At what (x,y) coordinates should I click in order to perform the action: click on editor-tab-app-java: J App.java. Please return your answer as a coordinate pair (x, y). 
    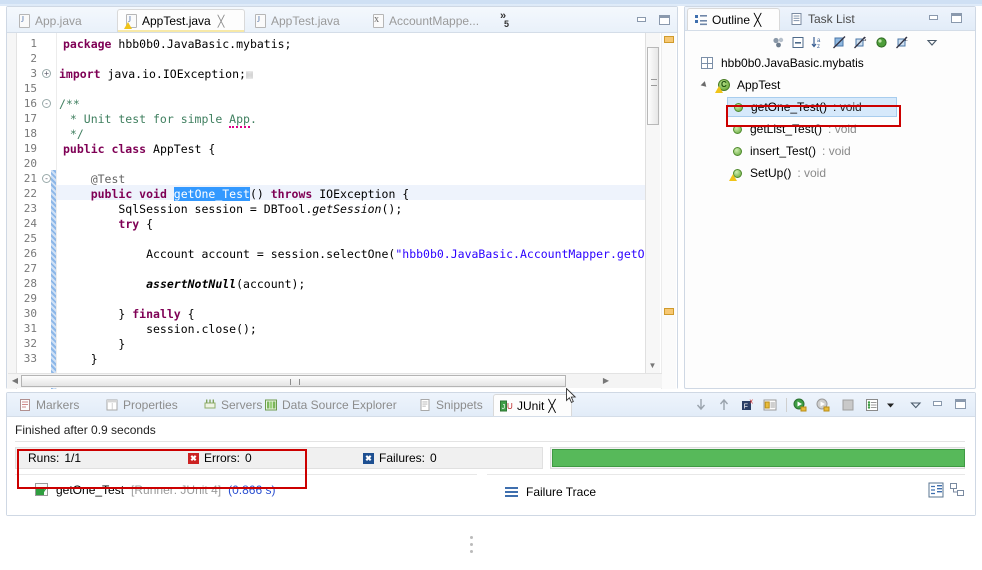
    Looking at the image, I should click on (61, 20).